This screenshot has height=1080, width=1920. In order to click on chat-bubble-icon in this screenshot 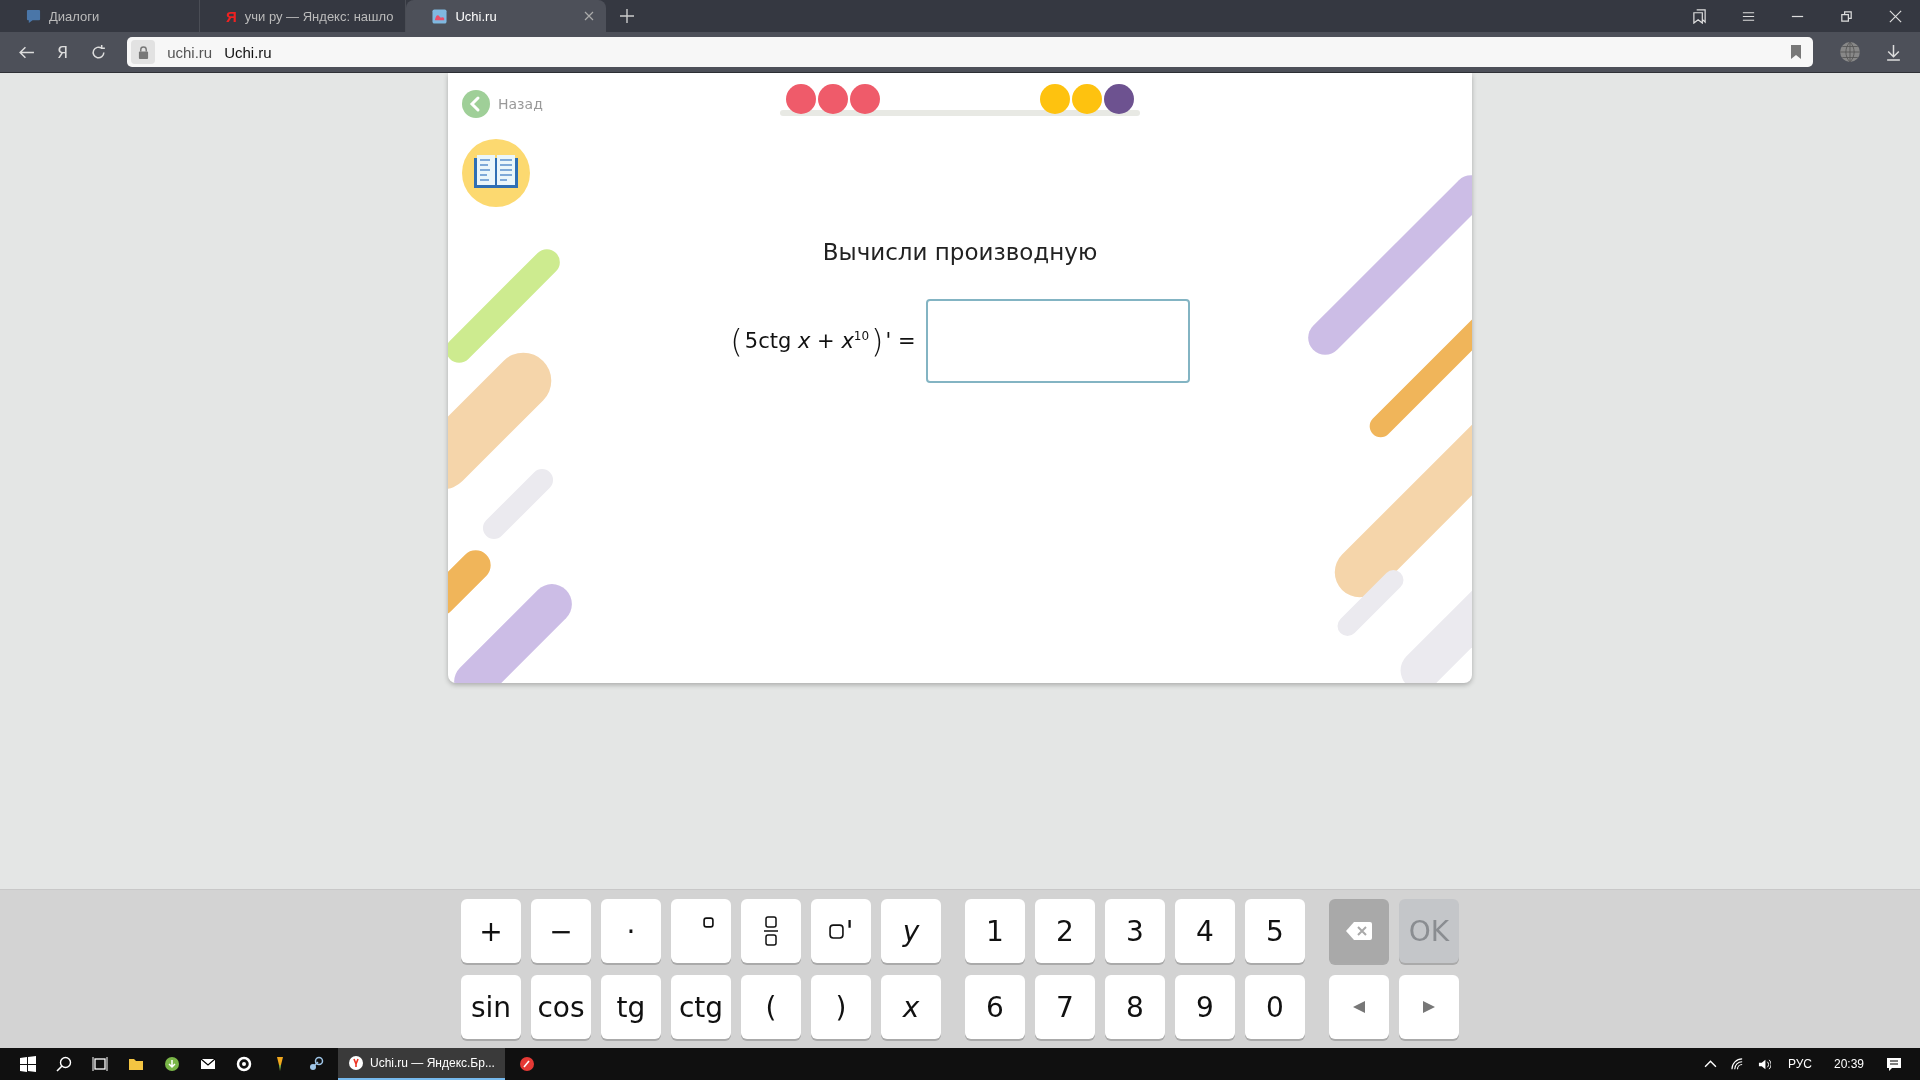, I will do `click(33, 16)`.